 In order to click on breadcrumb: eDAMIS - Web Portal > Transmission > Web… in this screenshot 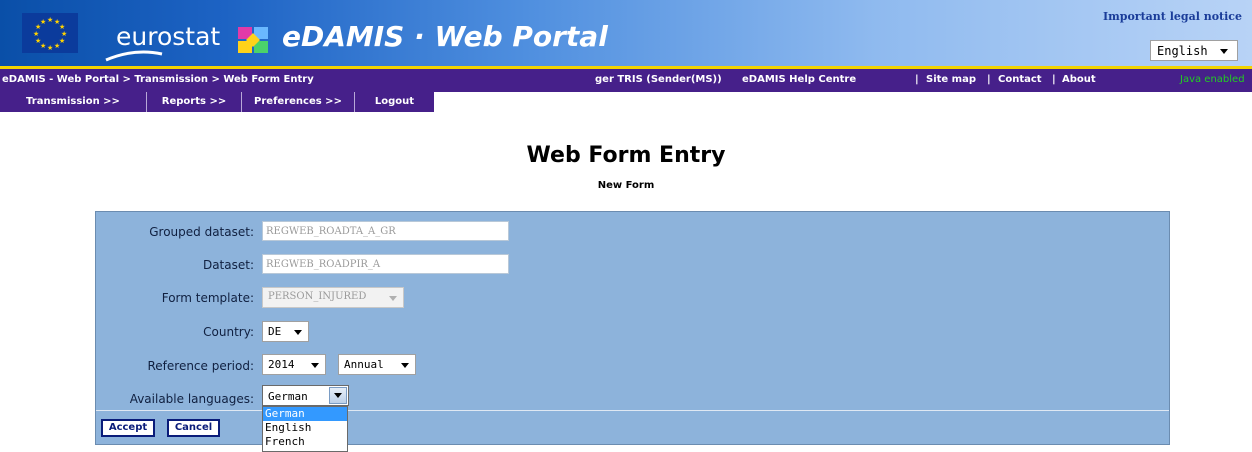, I will do `click(158, 79)`.